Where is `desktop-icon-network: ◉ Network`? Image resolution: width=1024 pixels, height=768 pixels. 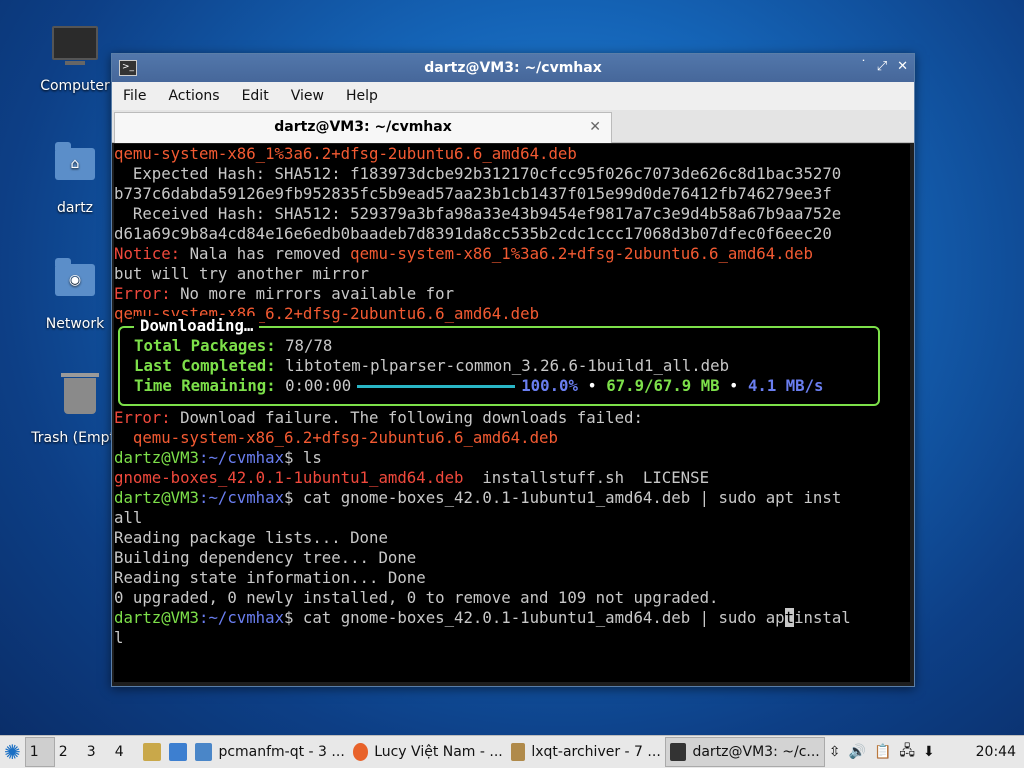
desktop-icon-network: ◉ Network is located at coordinates (75, 294).